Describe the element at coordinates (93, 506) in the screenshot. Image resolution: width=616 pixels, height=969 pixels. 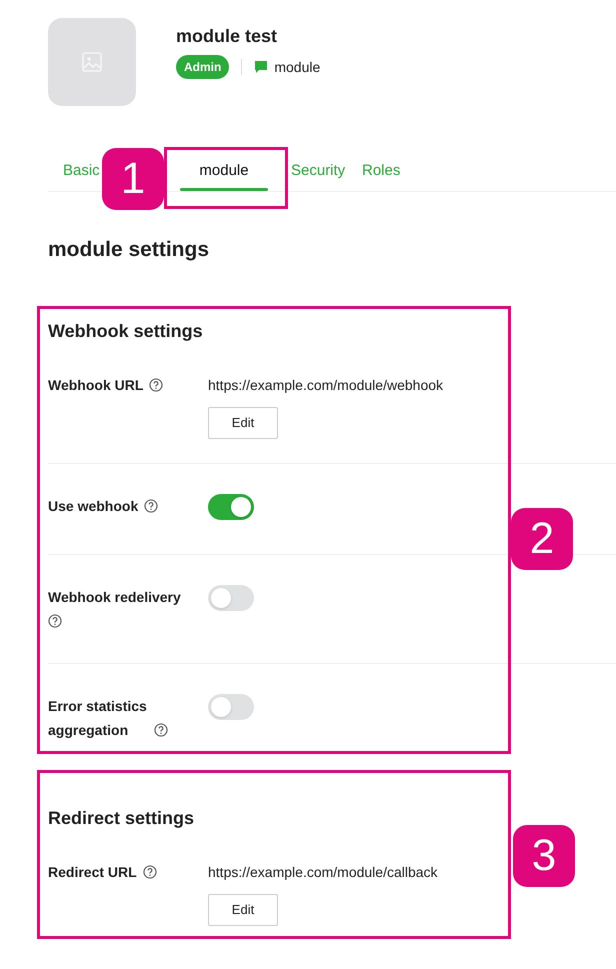
I see `field-label: Use webhook` at that location.